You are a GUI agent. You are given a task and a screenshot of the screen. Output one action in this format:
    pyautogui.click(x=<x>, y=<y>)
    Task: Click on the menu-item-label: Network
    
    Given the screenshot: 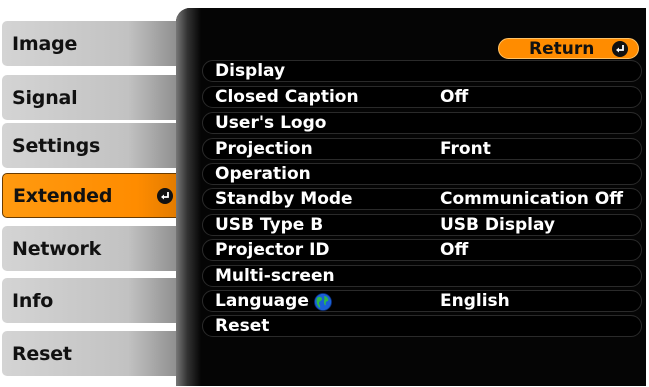 What is the action you would take?
    pyautogui.click(x=57, y=248)
    